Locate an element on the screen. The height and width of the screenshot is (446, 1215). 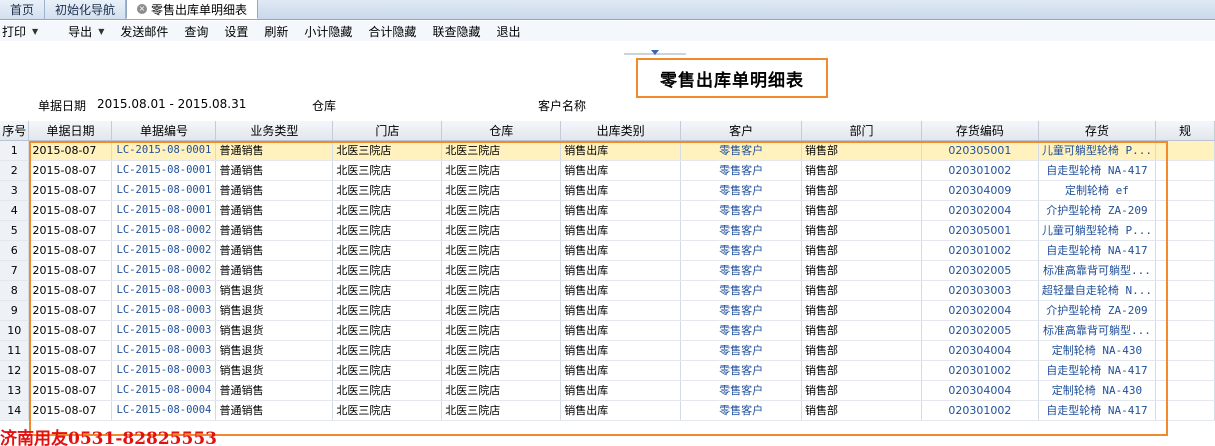
tab-retail-outbound-detail: × 零售出库单明细表 is located at coordinates (192, 9).